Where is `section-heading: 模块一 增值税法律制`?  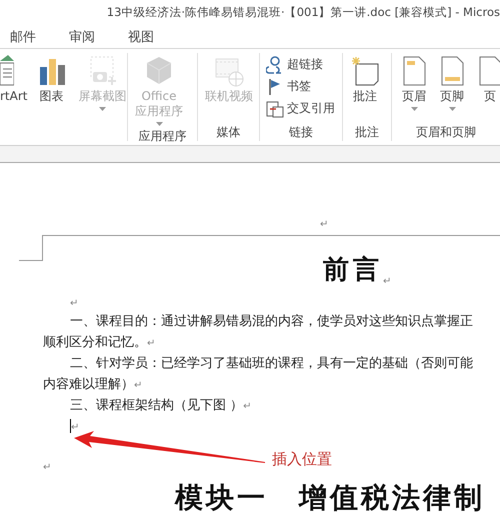
section-heading: 模块一 增值税法律制 is located at coordinates (330, 497).